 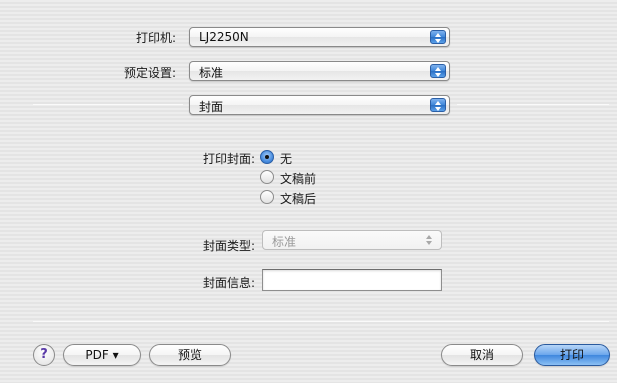 I want to click on presets-label: 预定设置:, so click(x=149, y=73).